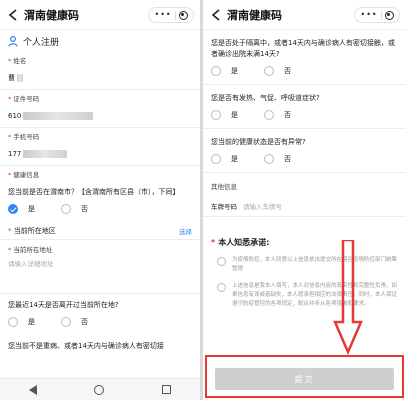 This screenshot has width=406, height=400. Describe the element at coordinates (224, 71) in the screenshot. I see `contact-yes: 是` at that location.